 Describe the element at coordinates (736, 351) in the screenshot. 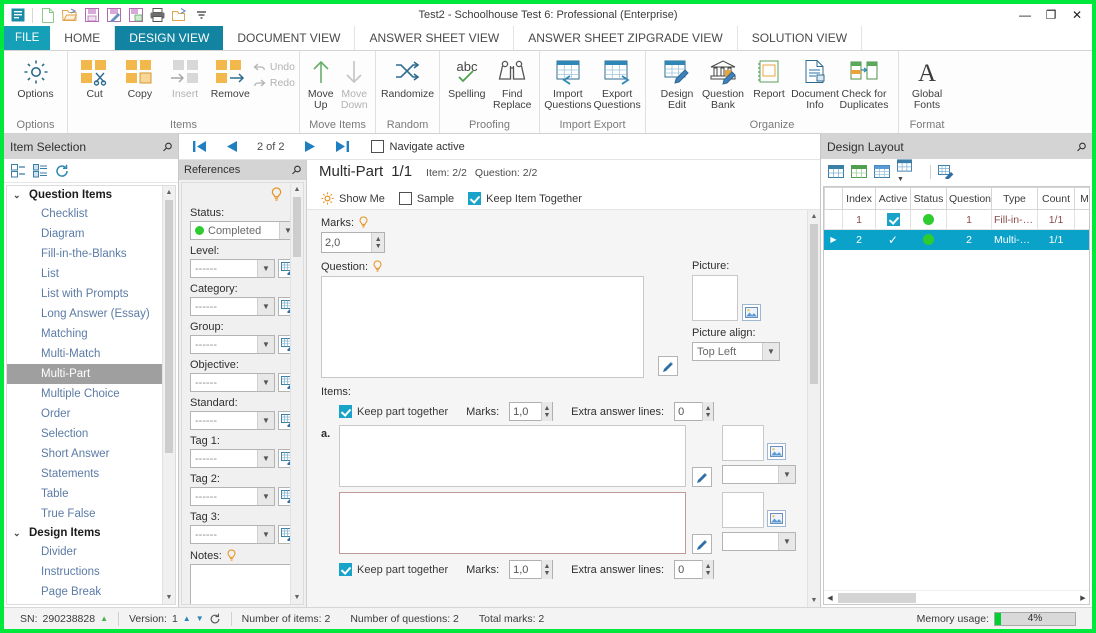

I see `picture-align-combo: Top Left ▼` at that location.